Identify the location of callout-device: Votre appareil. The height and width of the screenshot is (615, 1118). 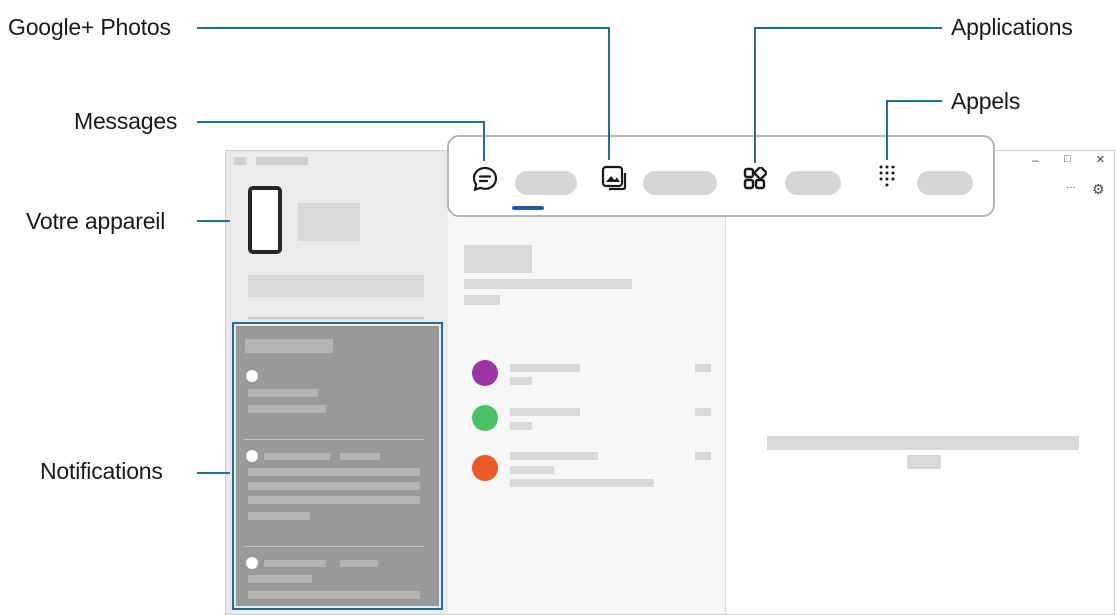
(96, 221).